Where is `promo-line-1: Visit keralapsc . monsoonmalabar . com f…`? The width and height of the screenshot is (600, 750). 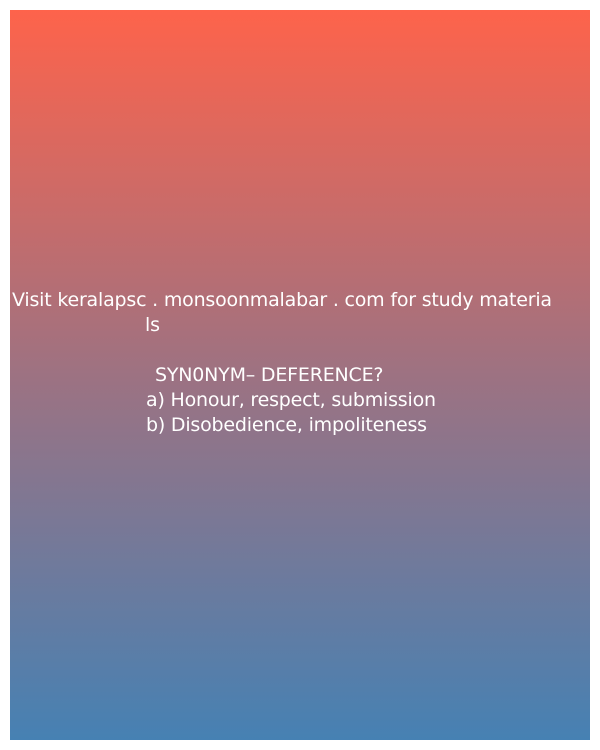
promo-line-1: Visit keralapsc . monsoonmalabar . com f… is located at coordinates (282, 300).